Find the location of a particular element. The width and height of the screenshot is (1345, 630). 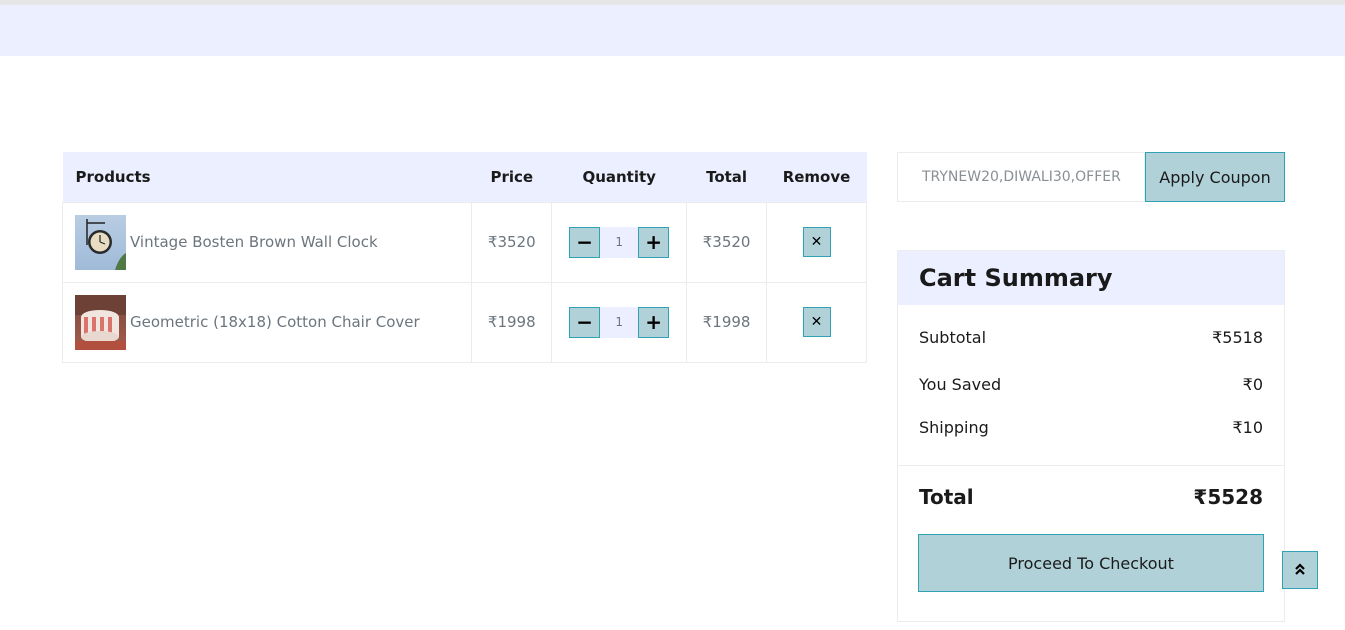

header-products: Products is located at coordinates (267, 177).